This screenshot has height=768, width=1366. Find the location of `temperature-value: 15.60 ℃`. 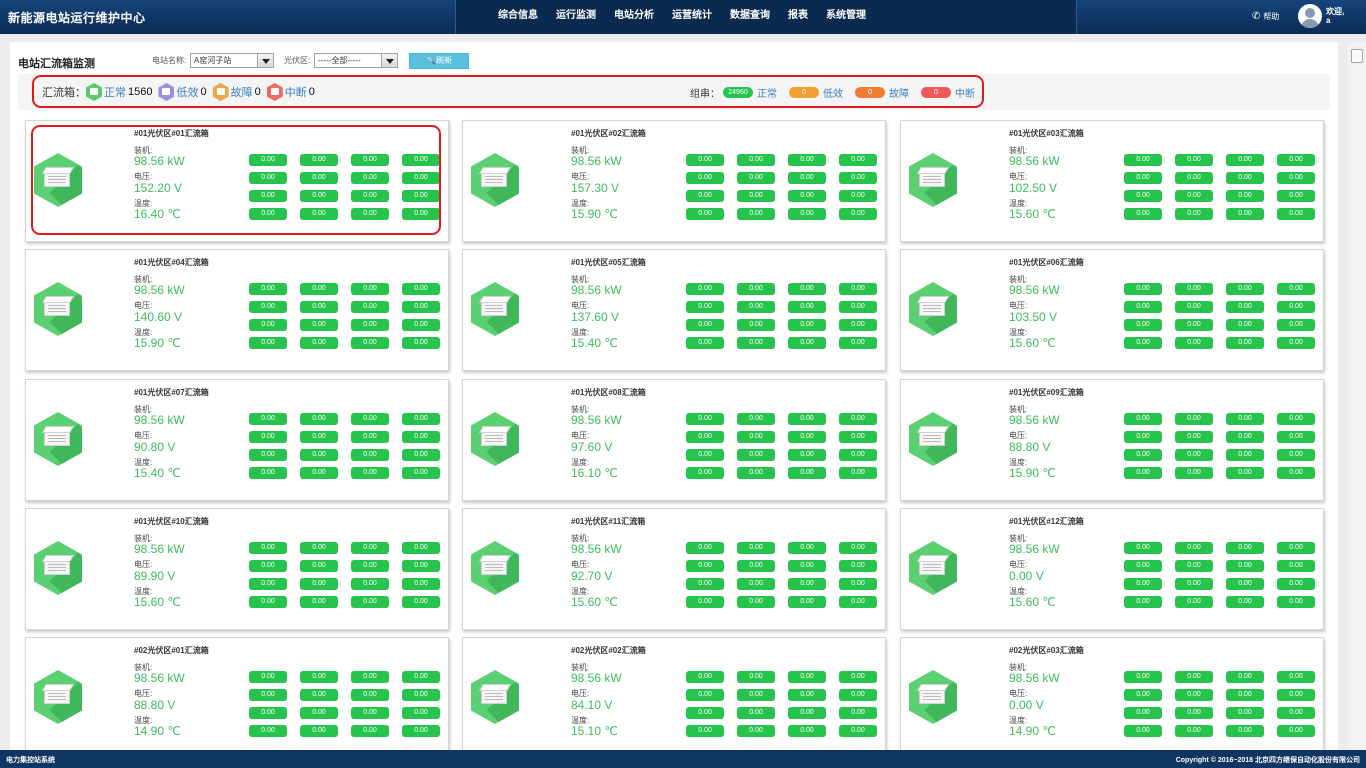

temperature-value: 15.60 ℃ is located at coordinates (1032, 602).